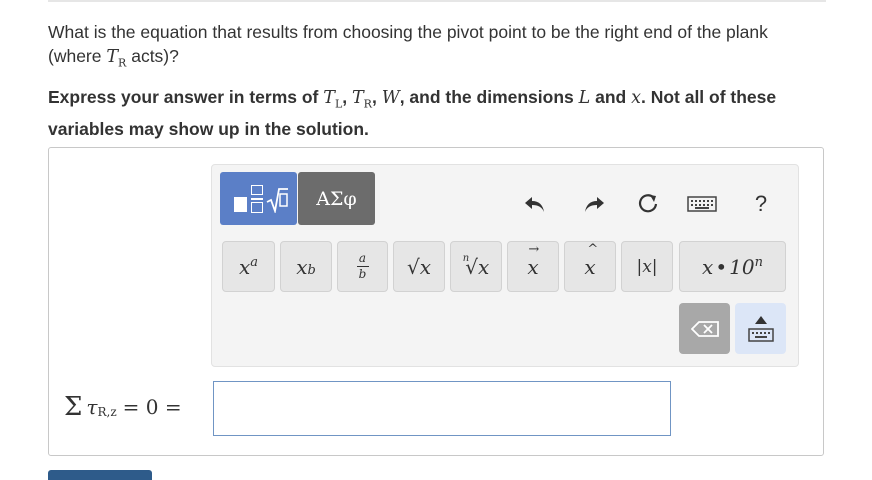  What do you see at coordinates (761, 204) in the screenshot?
I see `help-button: ?` at bounding box center [761, 204].